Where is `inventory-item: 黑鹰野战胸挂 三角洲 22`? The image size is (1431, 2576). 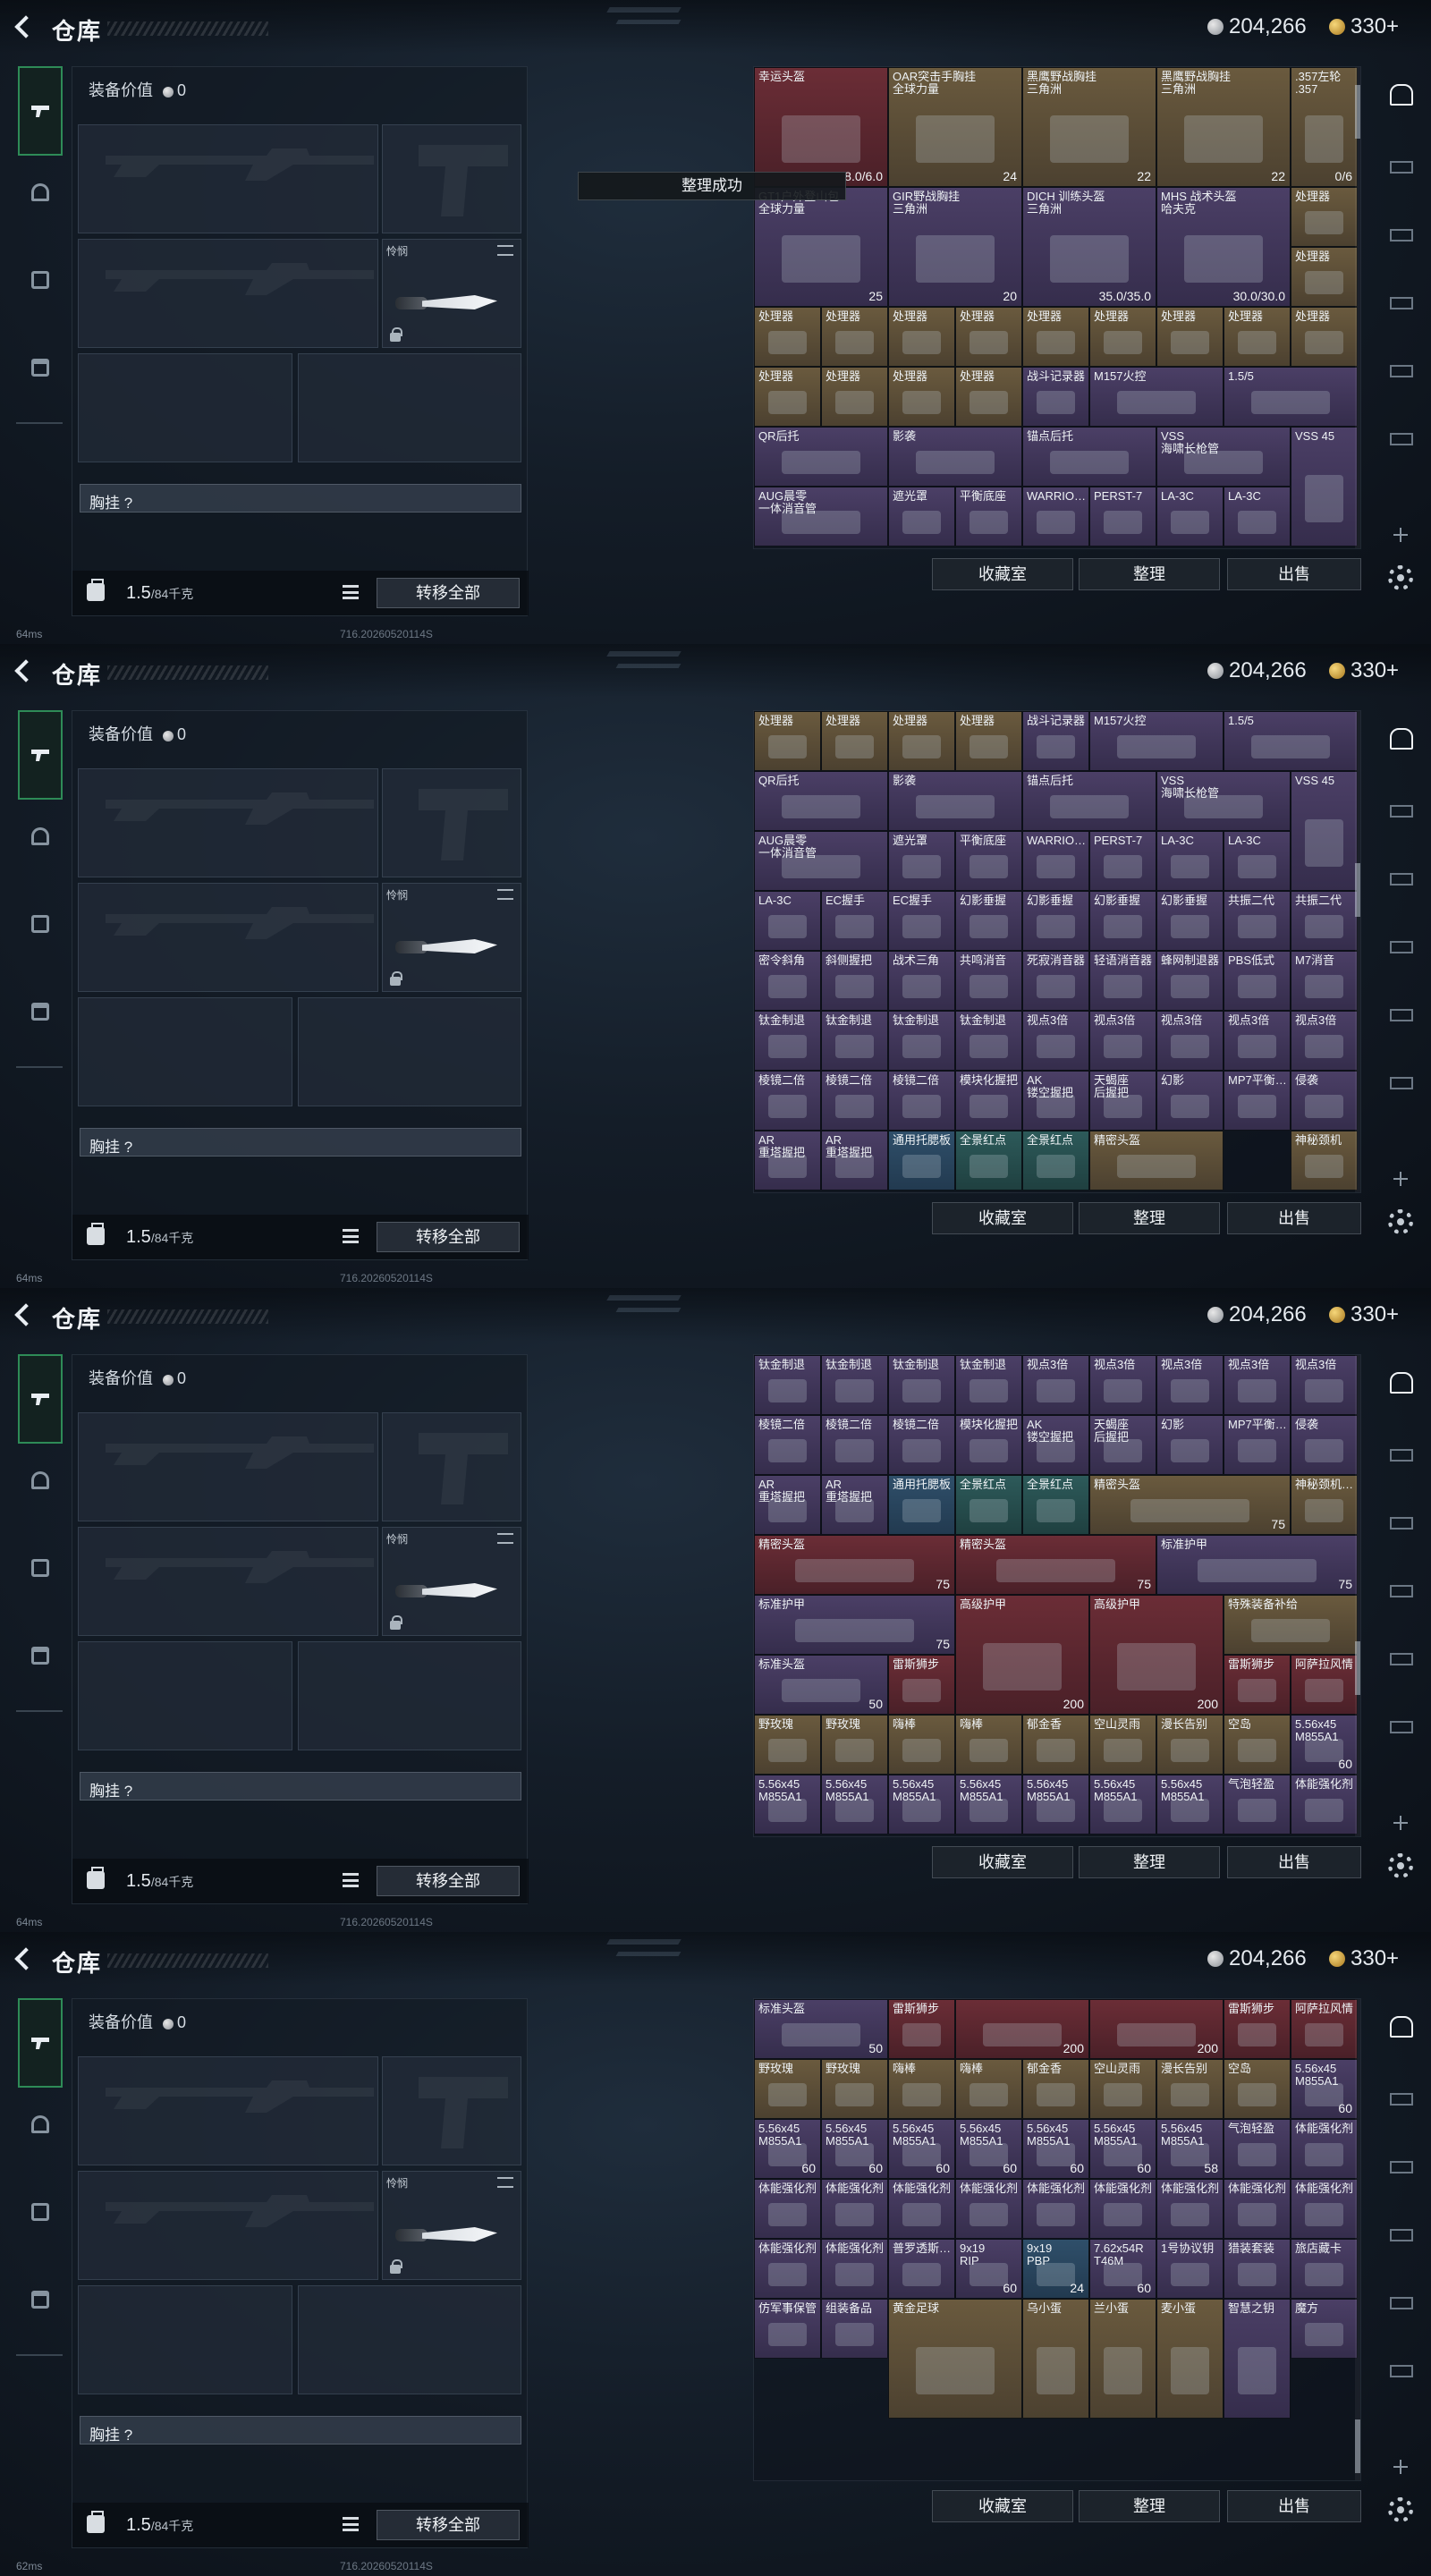 inventory-item: 黑鹰野战胸挂 三角洲 22 is located at coordinates (1224, 127).